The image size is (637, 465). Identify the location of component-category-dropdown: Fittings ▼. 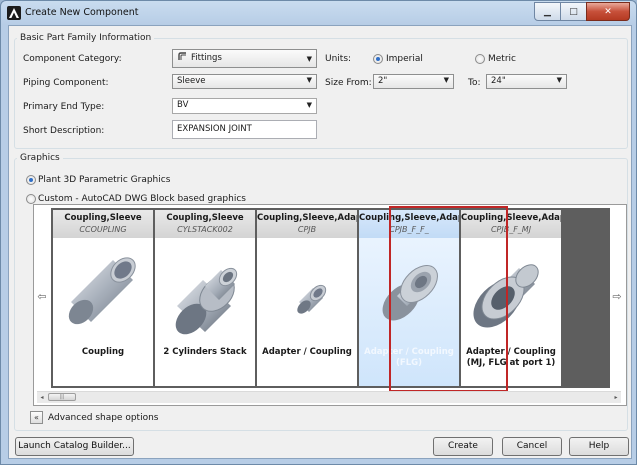
(244, 58).